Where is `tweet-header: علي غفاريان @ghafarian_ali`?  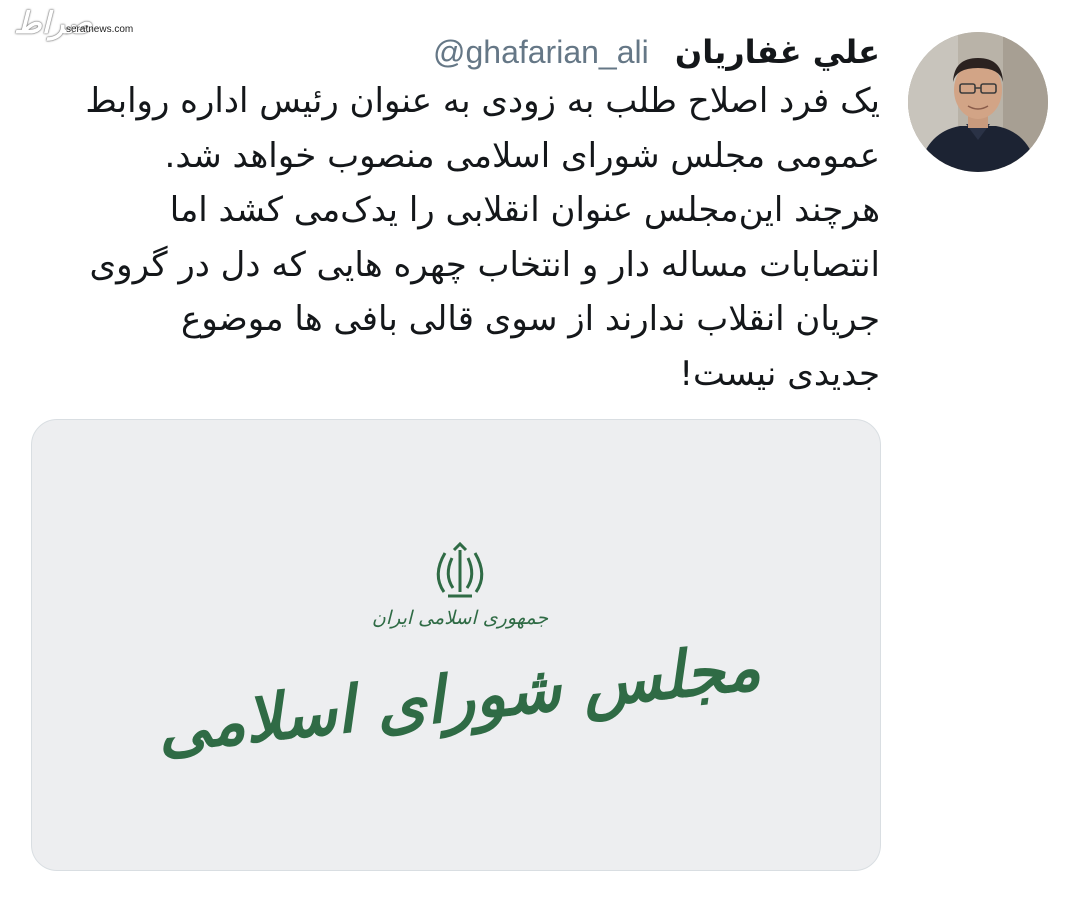 tweet-header: علي غفاريان @ghafarian_ali is located at coordinates (656, 52).